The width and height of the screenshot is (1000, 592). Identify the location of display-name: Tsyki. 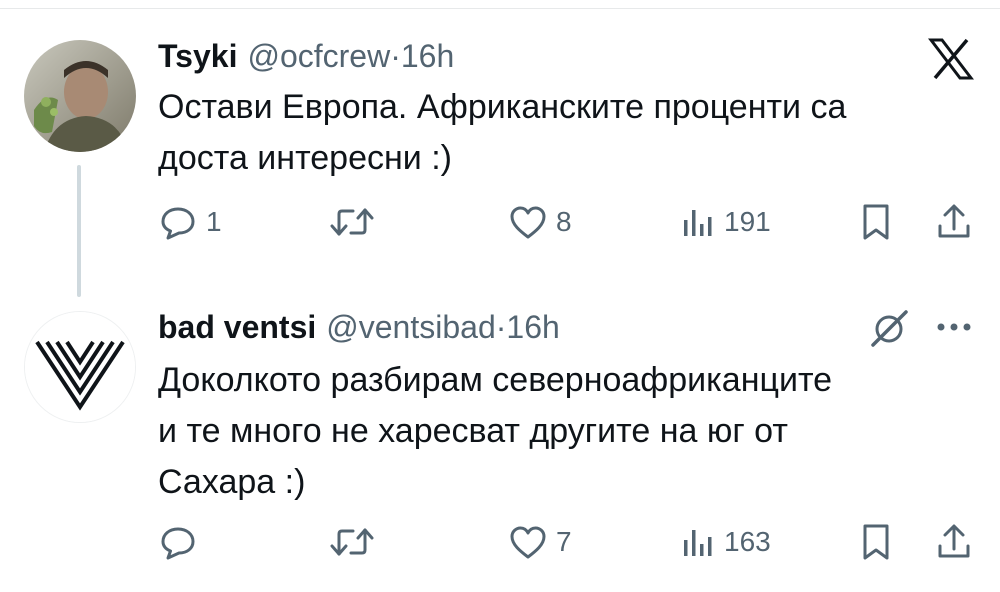
(197, 56).